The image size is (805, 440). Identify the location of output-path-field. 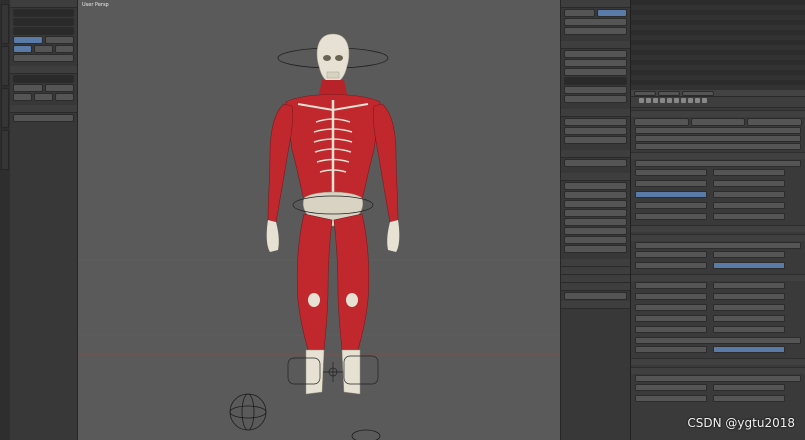
(718, 245).